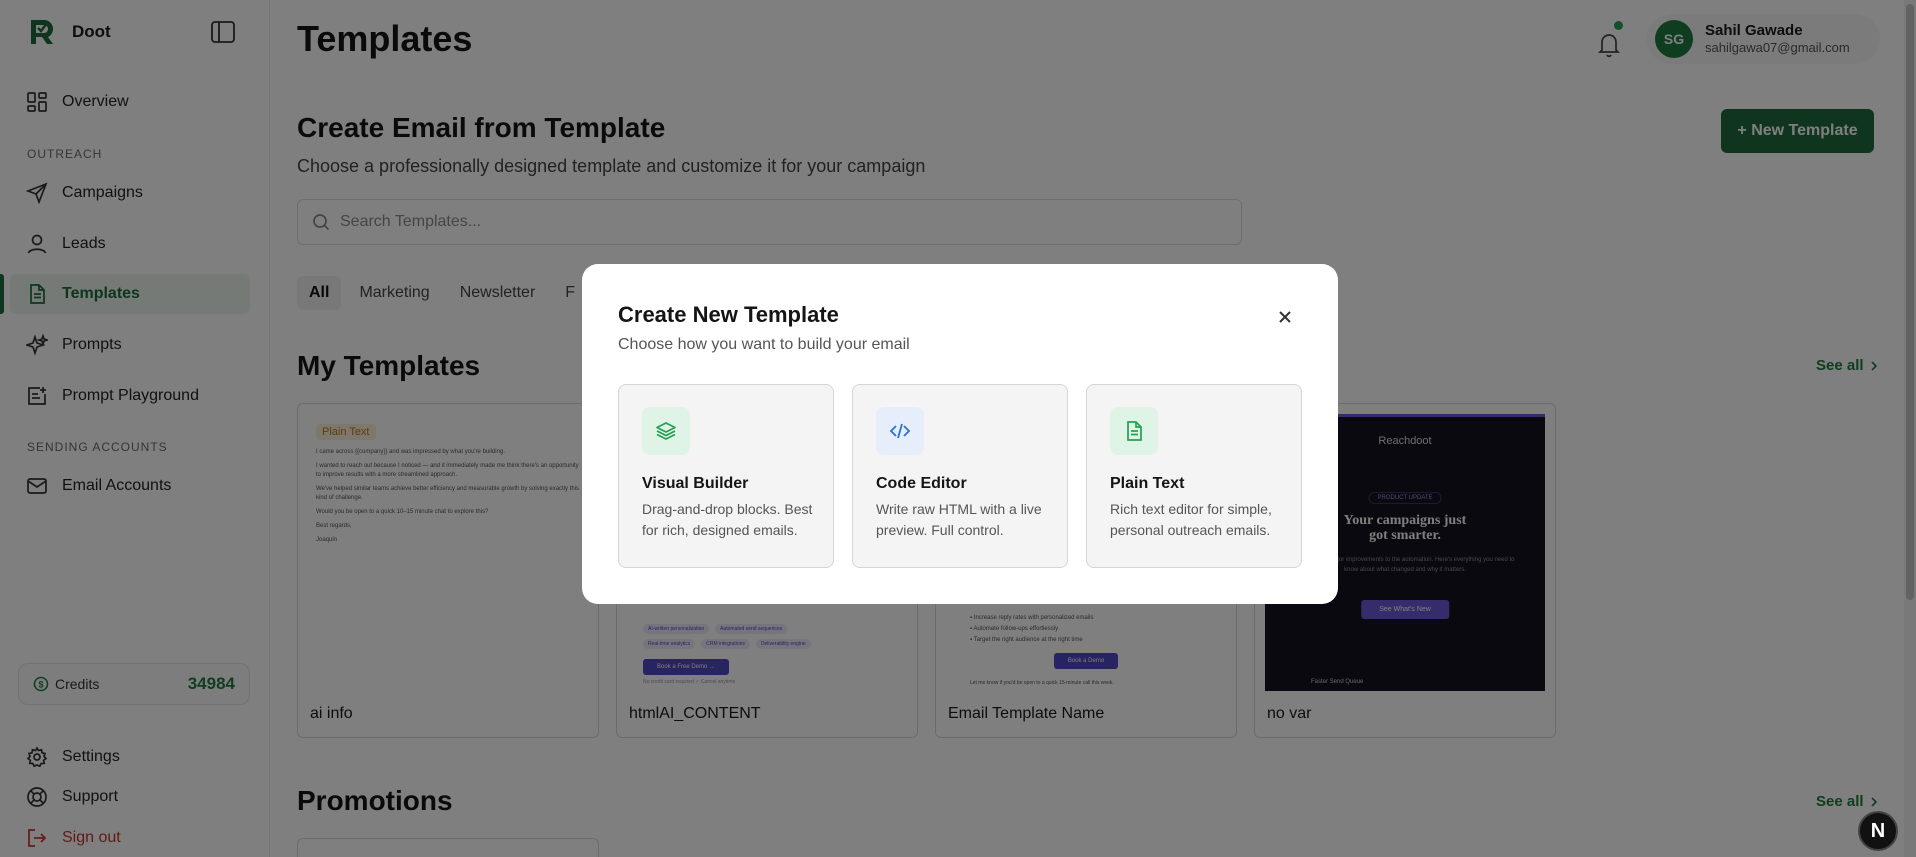 The height and width of the screenshot is (857, 1916). I want to click on layers-icon, so click(666, 431).